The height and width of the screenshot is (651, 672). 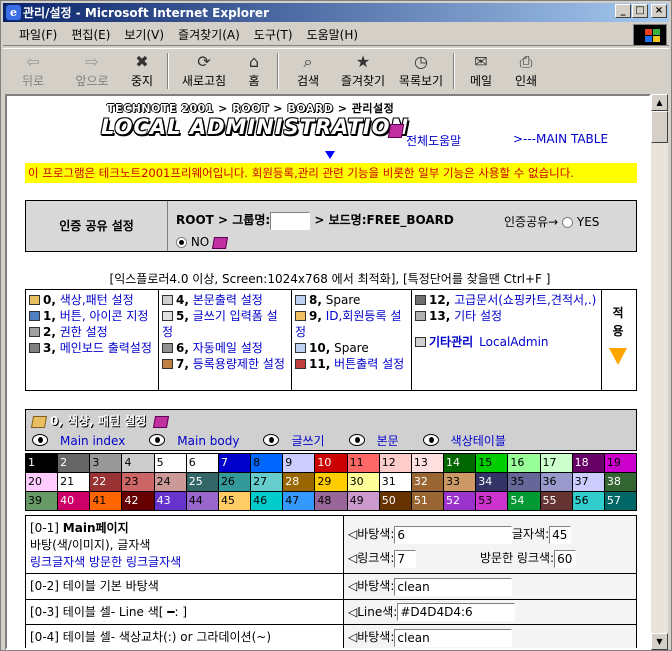 I want to click on scroll-up-button: ▲, so click(x=659, y=102).